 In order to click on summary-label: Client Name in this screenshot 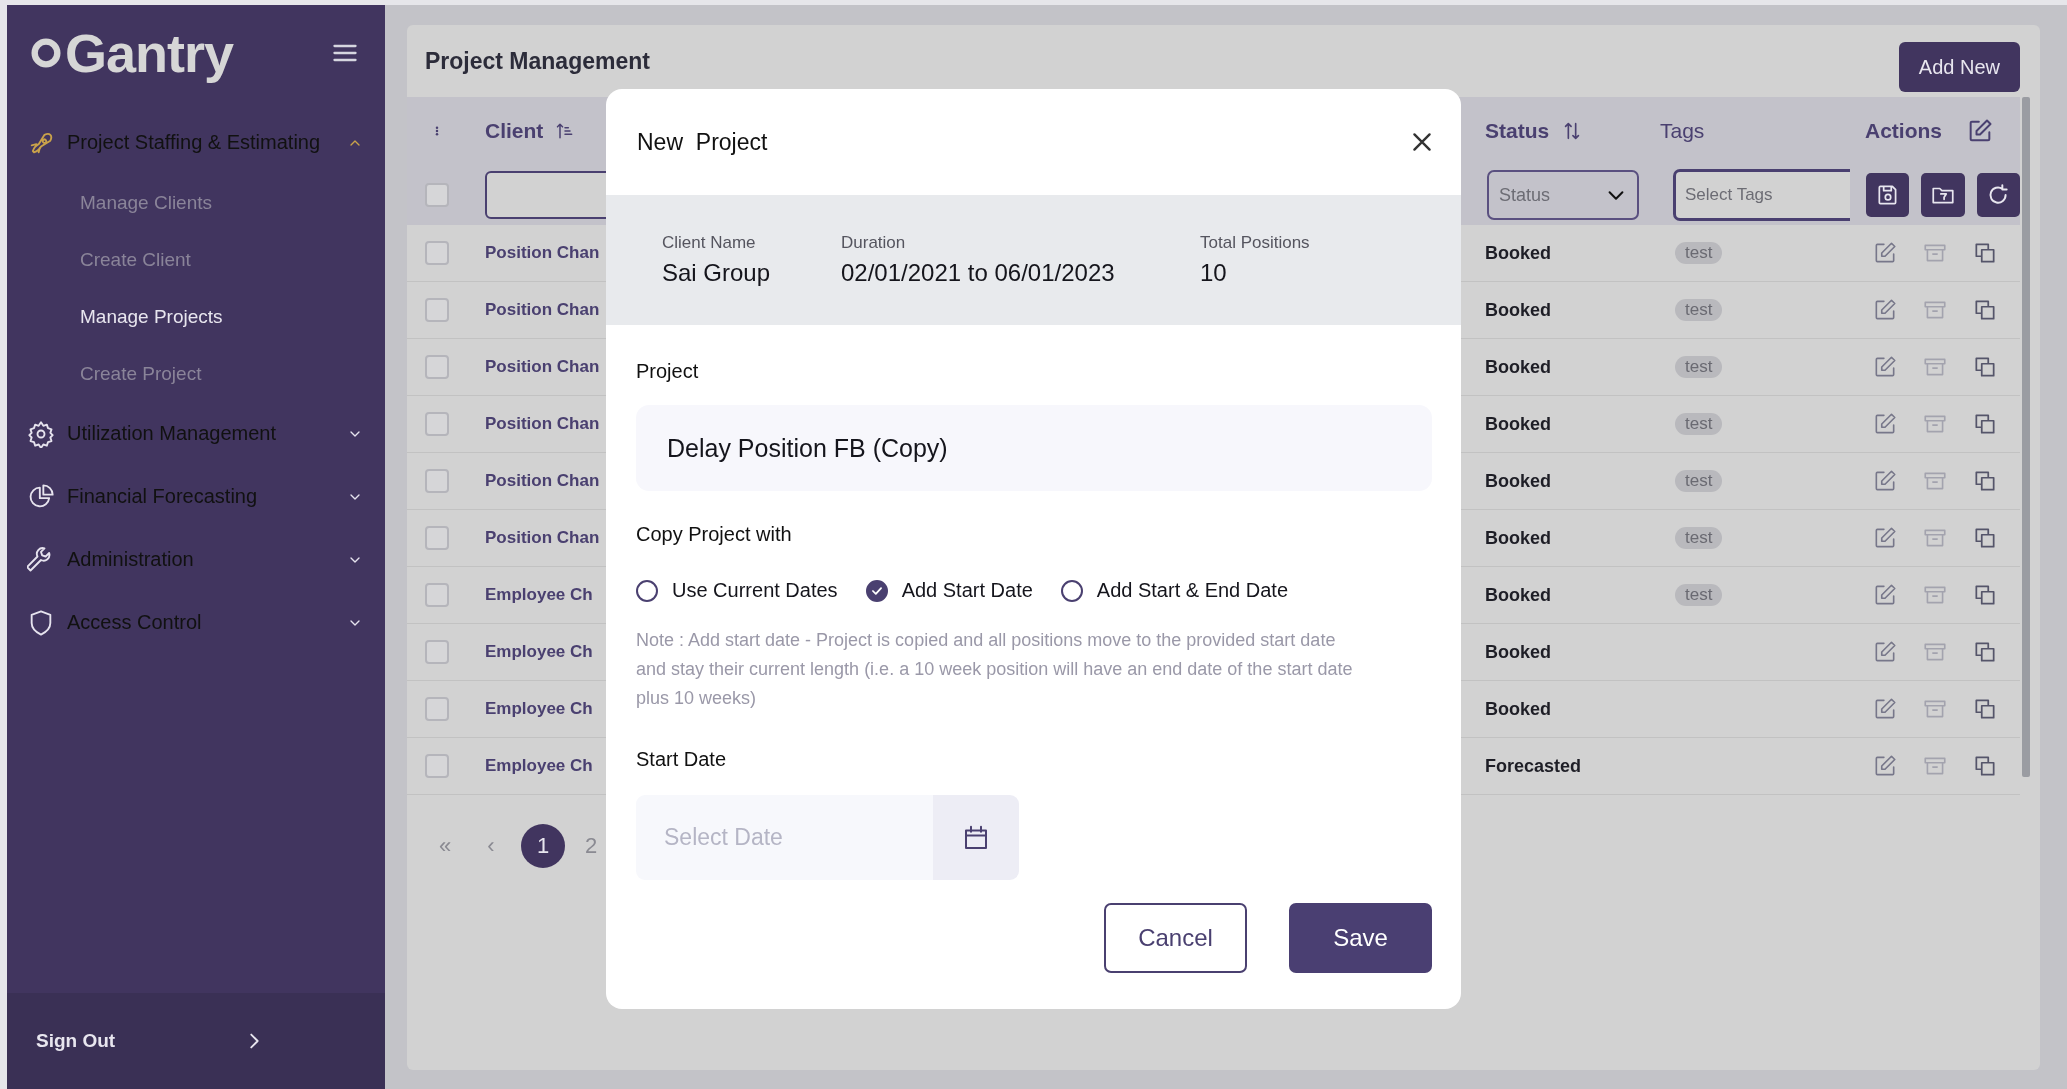, I will do `click(709, 243)`.